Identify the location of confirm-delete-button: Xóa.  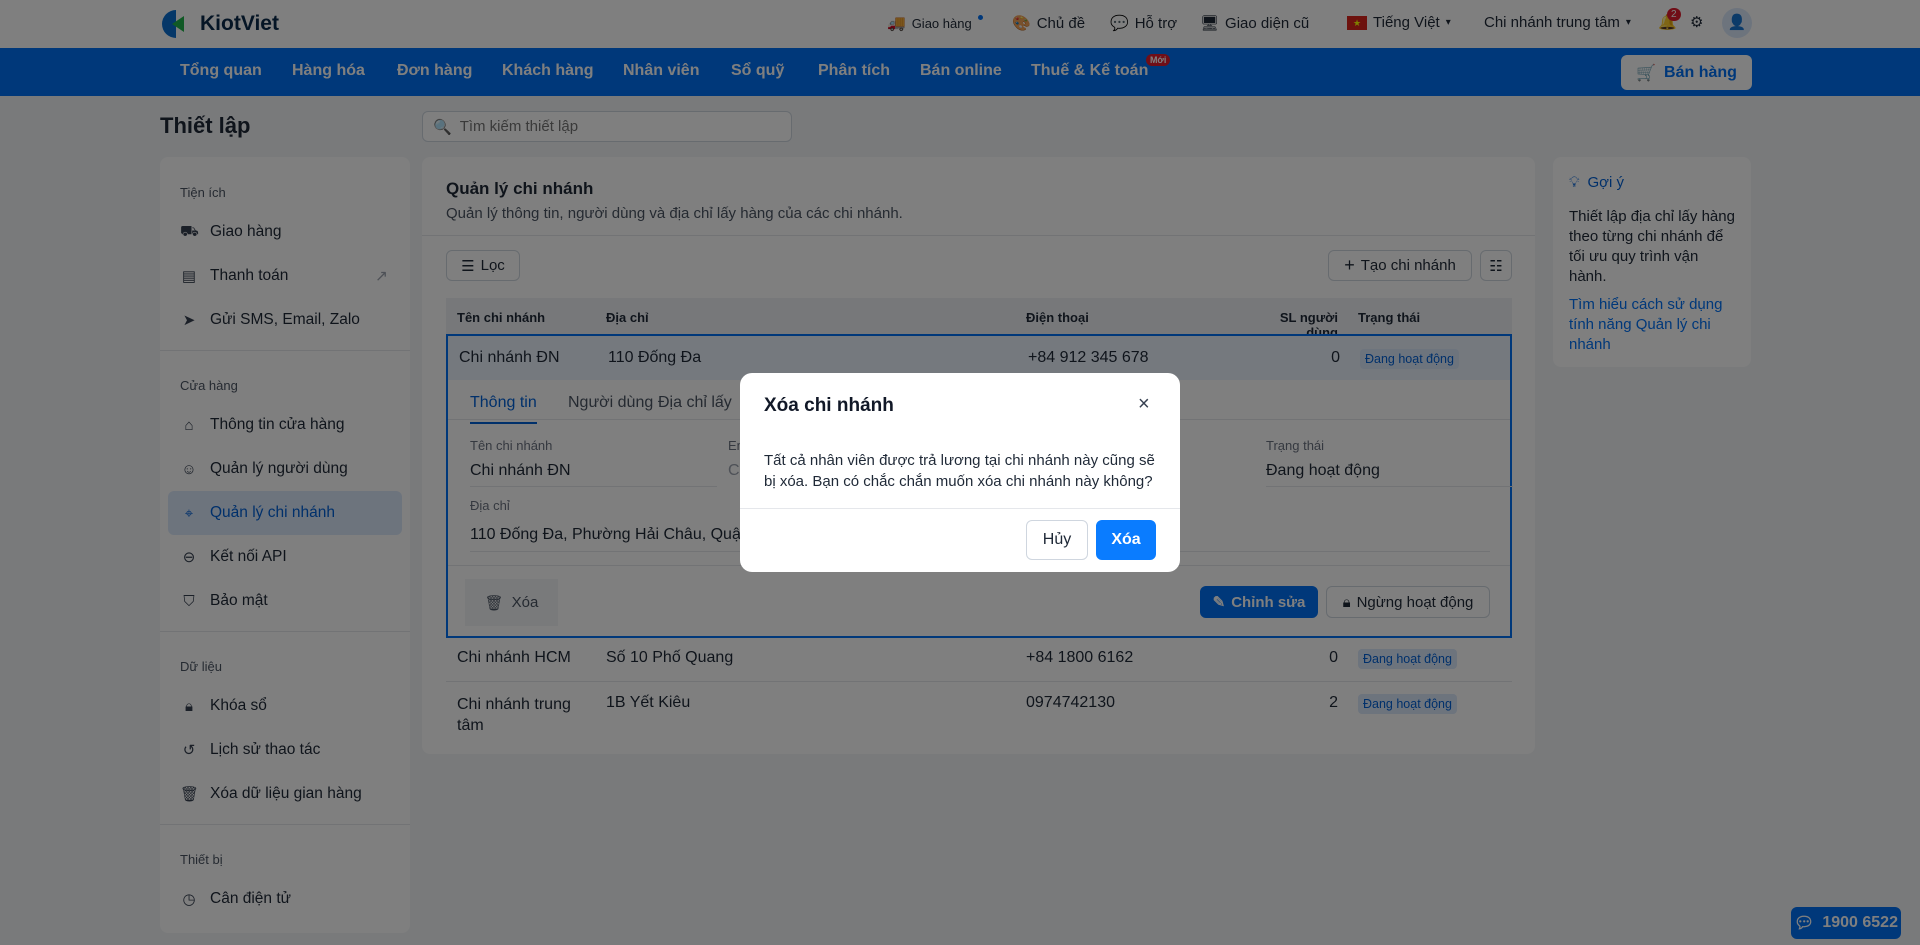
(1126, 540).